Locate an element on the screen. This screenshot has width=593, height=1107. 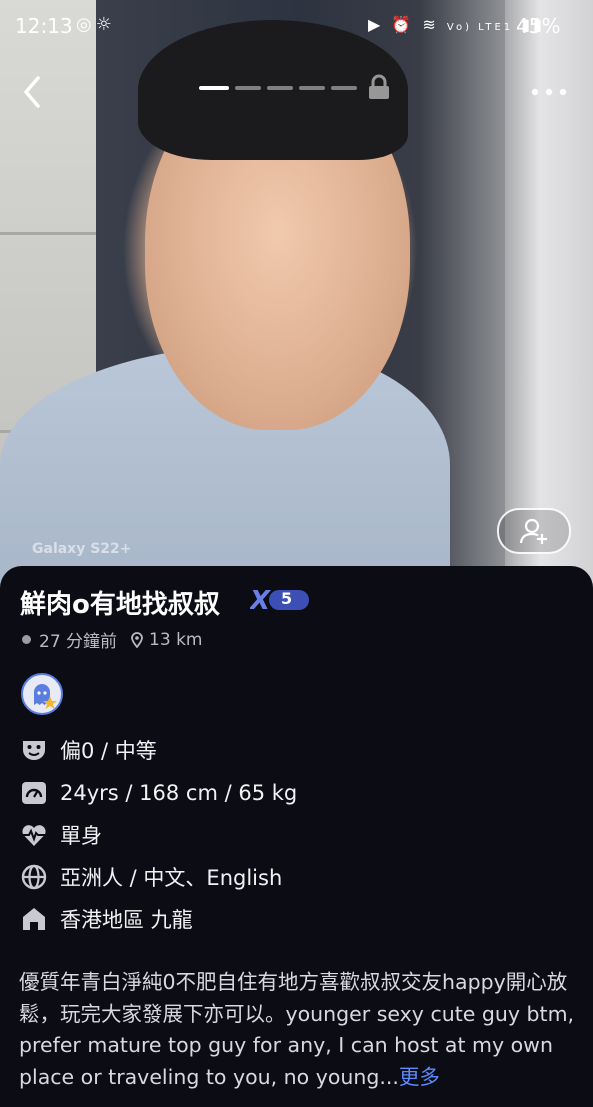
add-friend-icon is located at coordinates (533, 531).